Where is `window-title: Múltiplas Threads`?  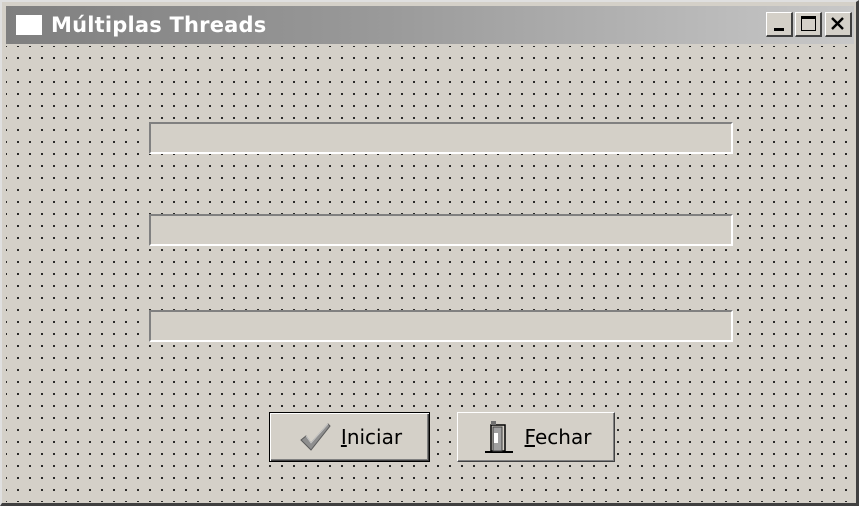 window-title: Múltiplas Threads is located at coordinates (159, 25).